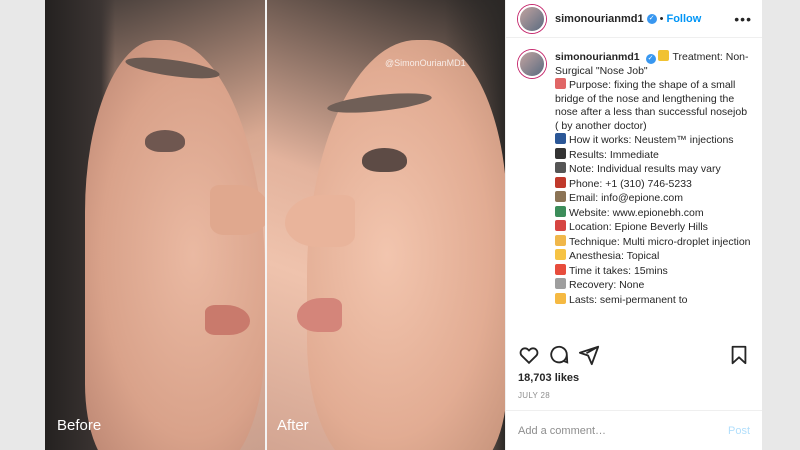  Describe the element at coordinates (743, 19) in the screenshot. I see `more-options-icon: •••` at that location.